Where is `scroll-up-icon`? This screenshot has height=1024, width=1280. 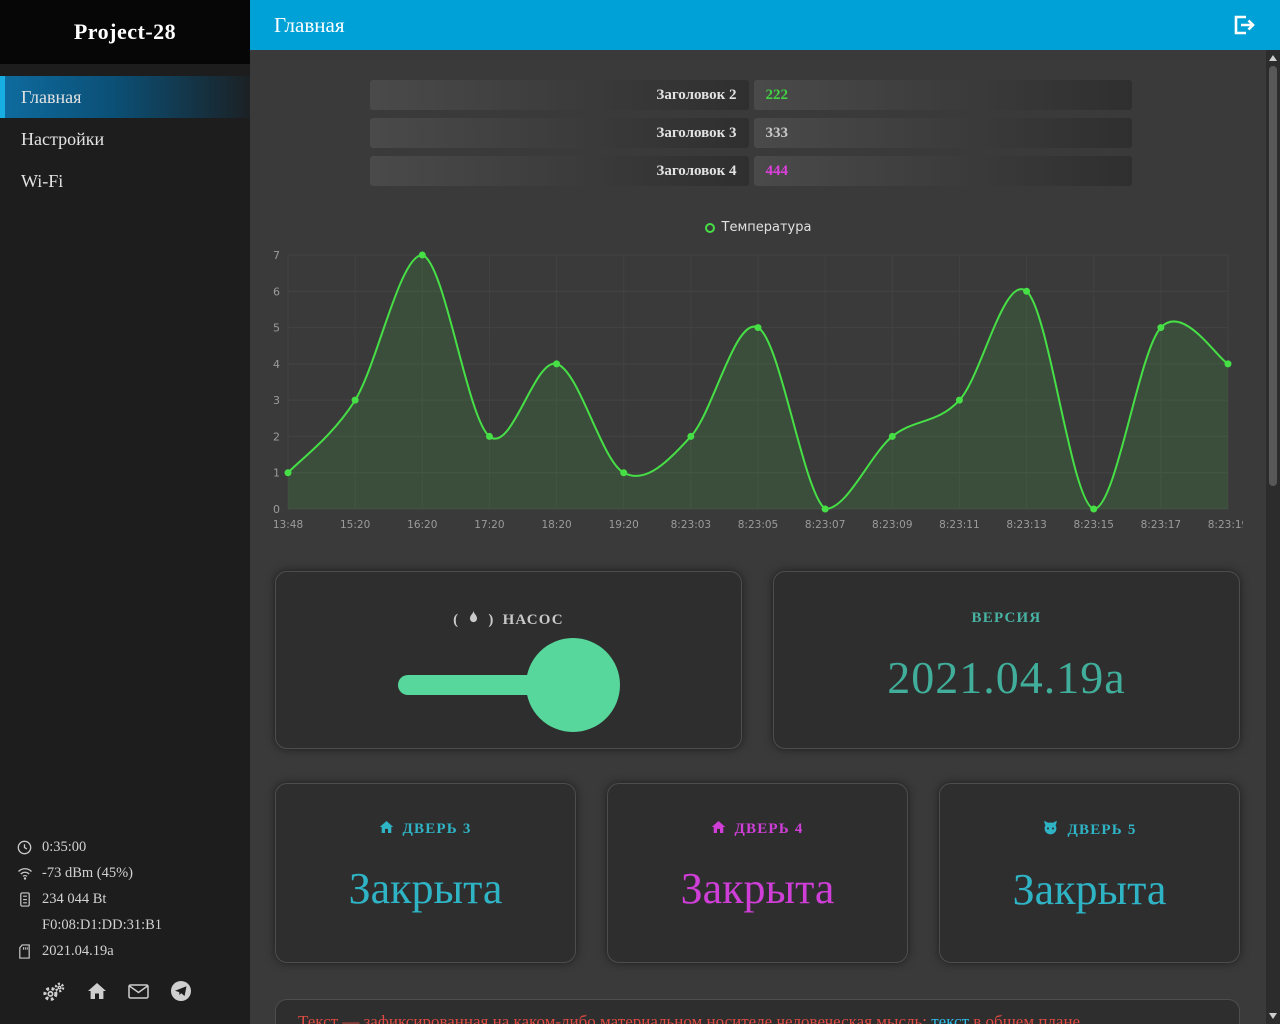 scroll-up-icon is located at coordinates (1273, 58).